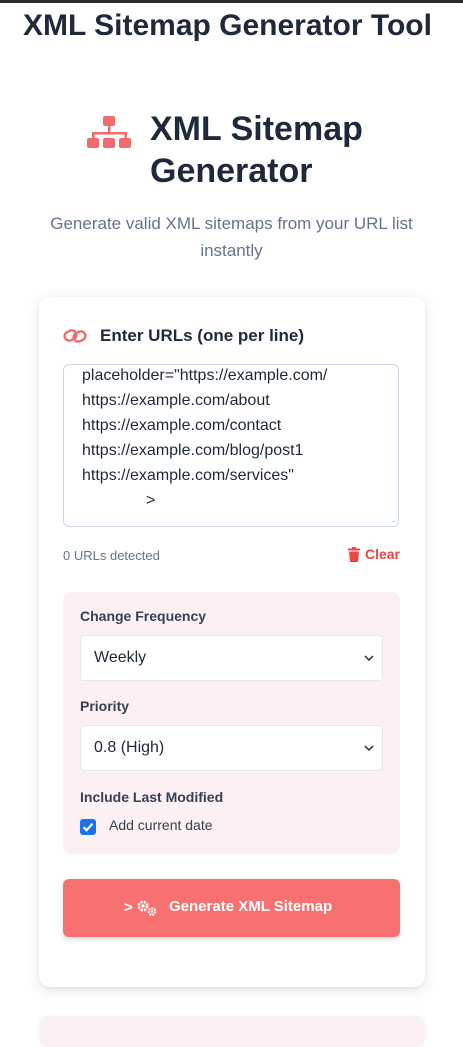 The image size is (463, 1047). I want to click on textarea-line: https://example.com/contact, so click(182, 425).